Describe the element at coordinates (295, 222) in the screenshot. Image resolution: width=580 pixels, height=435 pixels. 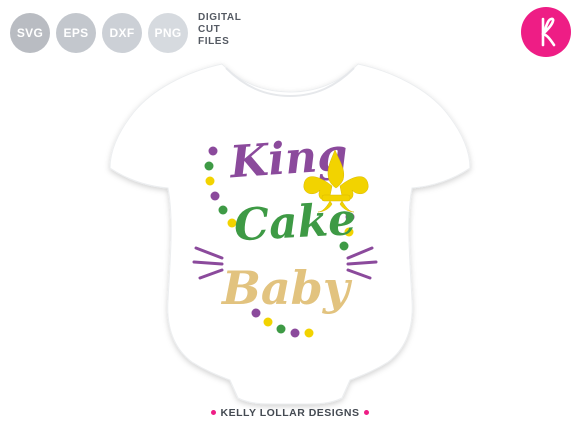
I see `word-cake: Cake` at that location.